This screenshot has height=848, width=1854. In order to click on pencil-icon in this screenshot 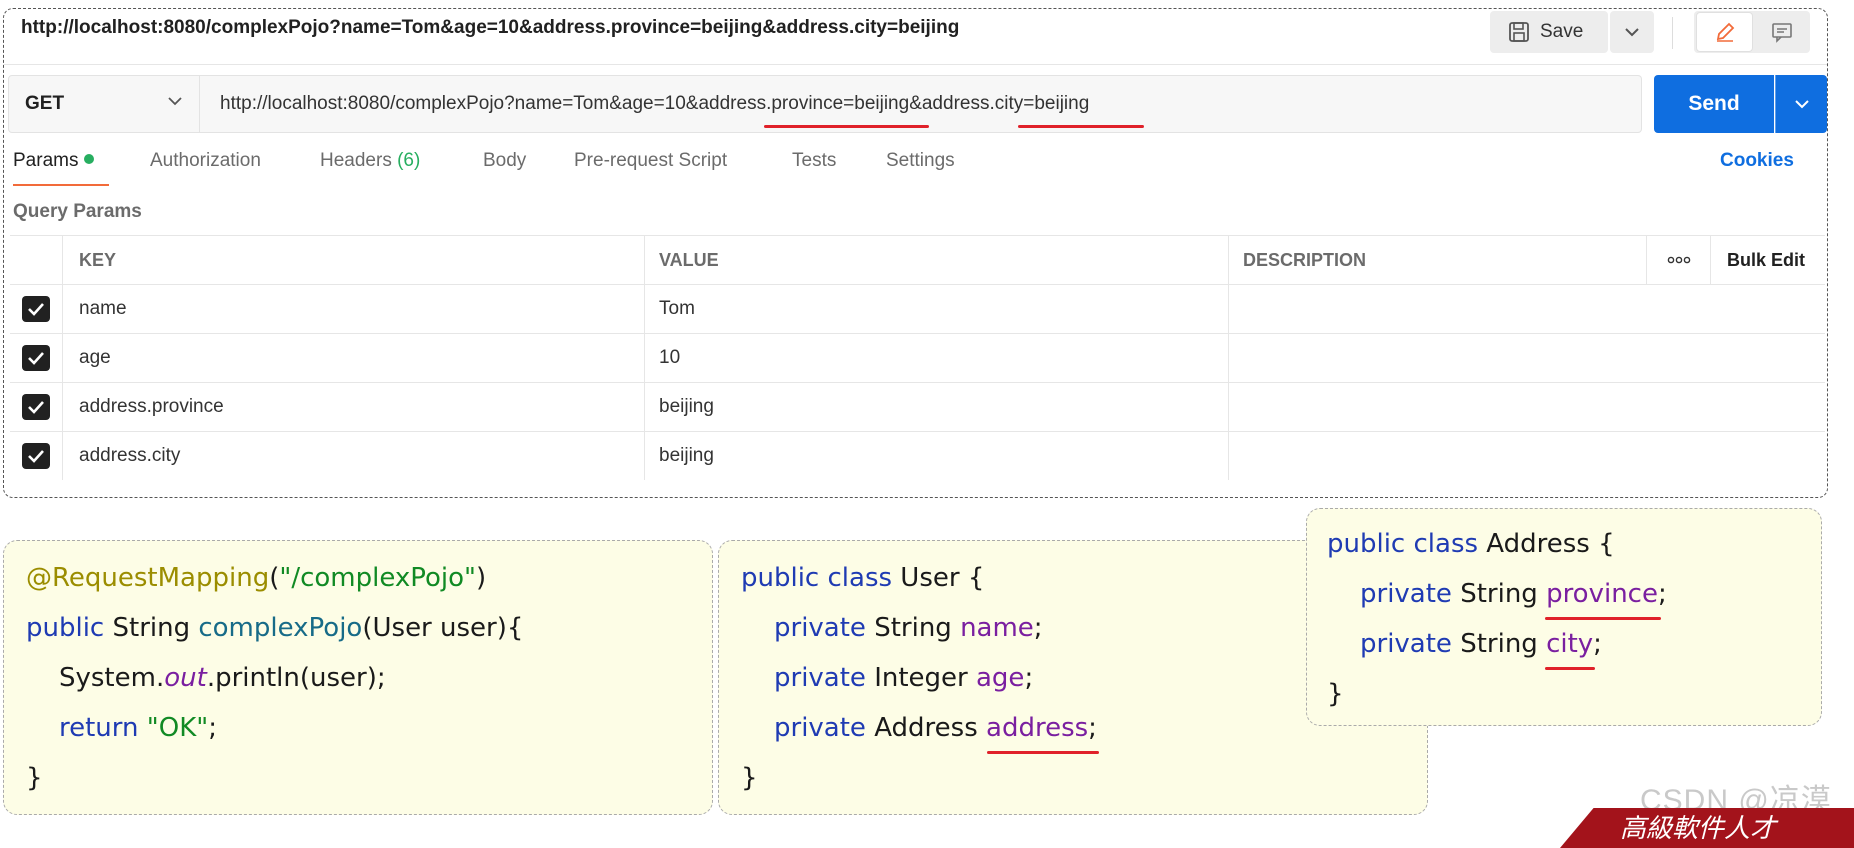, I will do `click(1725, 32)`.